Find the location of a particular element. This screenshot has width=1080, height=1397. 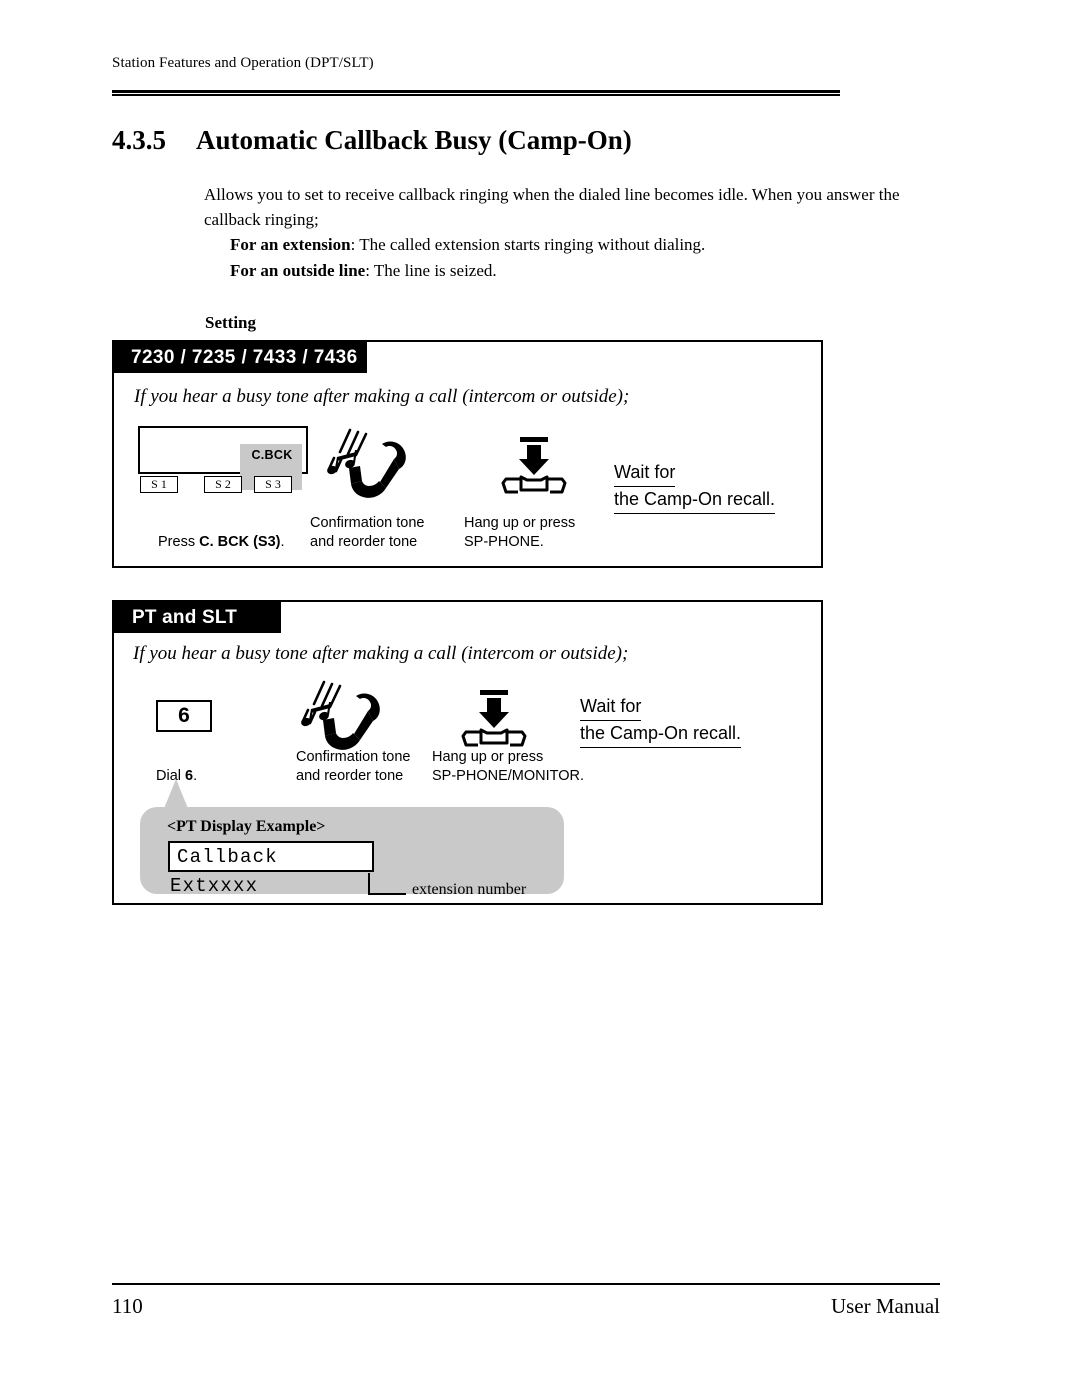

ringing-handset-icon is located at coordinates (366, 463).